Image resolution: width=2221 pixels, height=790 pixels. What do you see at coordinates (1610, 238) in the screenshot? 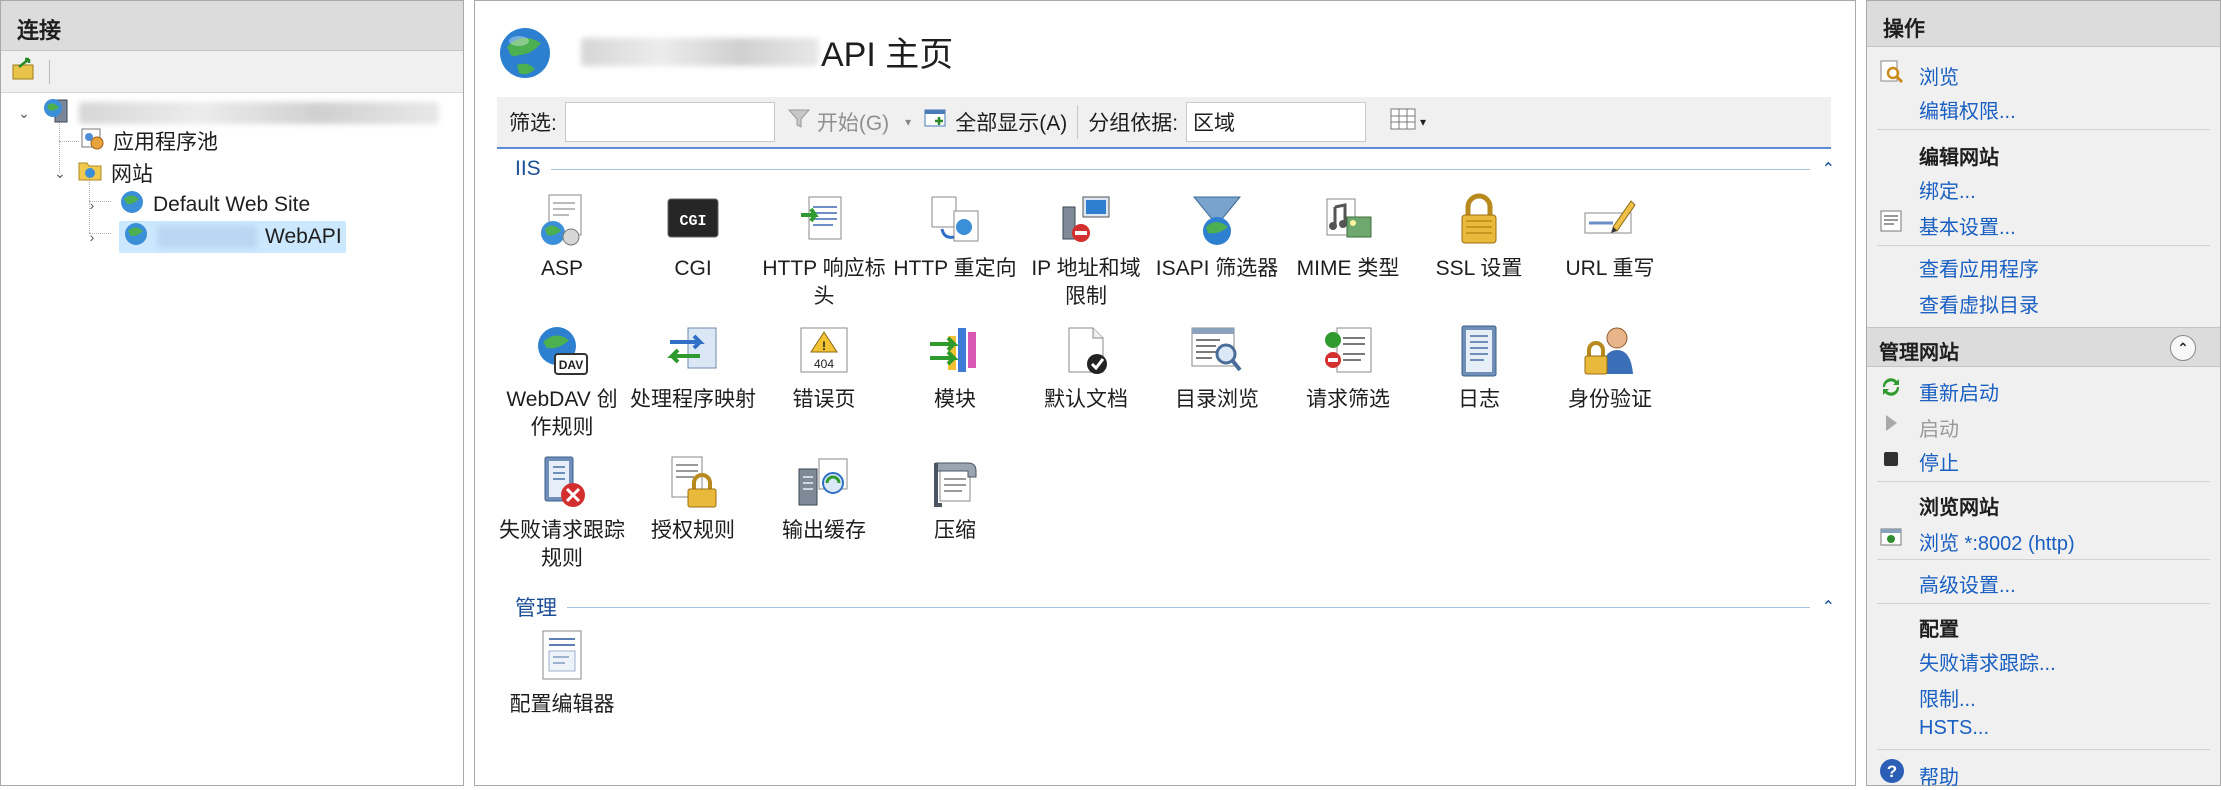
I see `feature-tile: URL 重写` at bounding box center [1610, 238].